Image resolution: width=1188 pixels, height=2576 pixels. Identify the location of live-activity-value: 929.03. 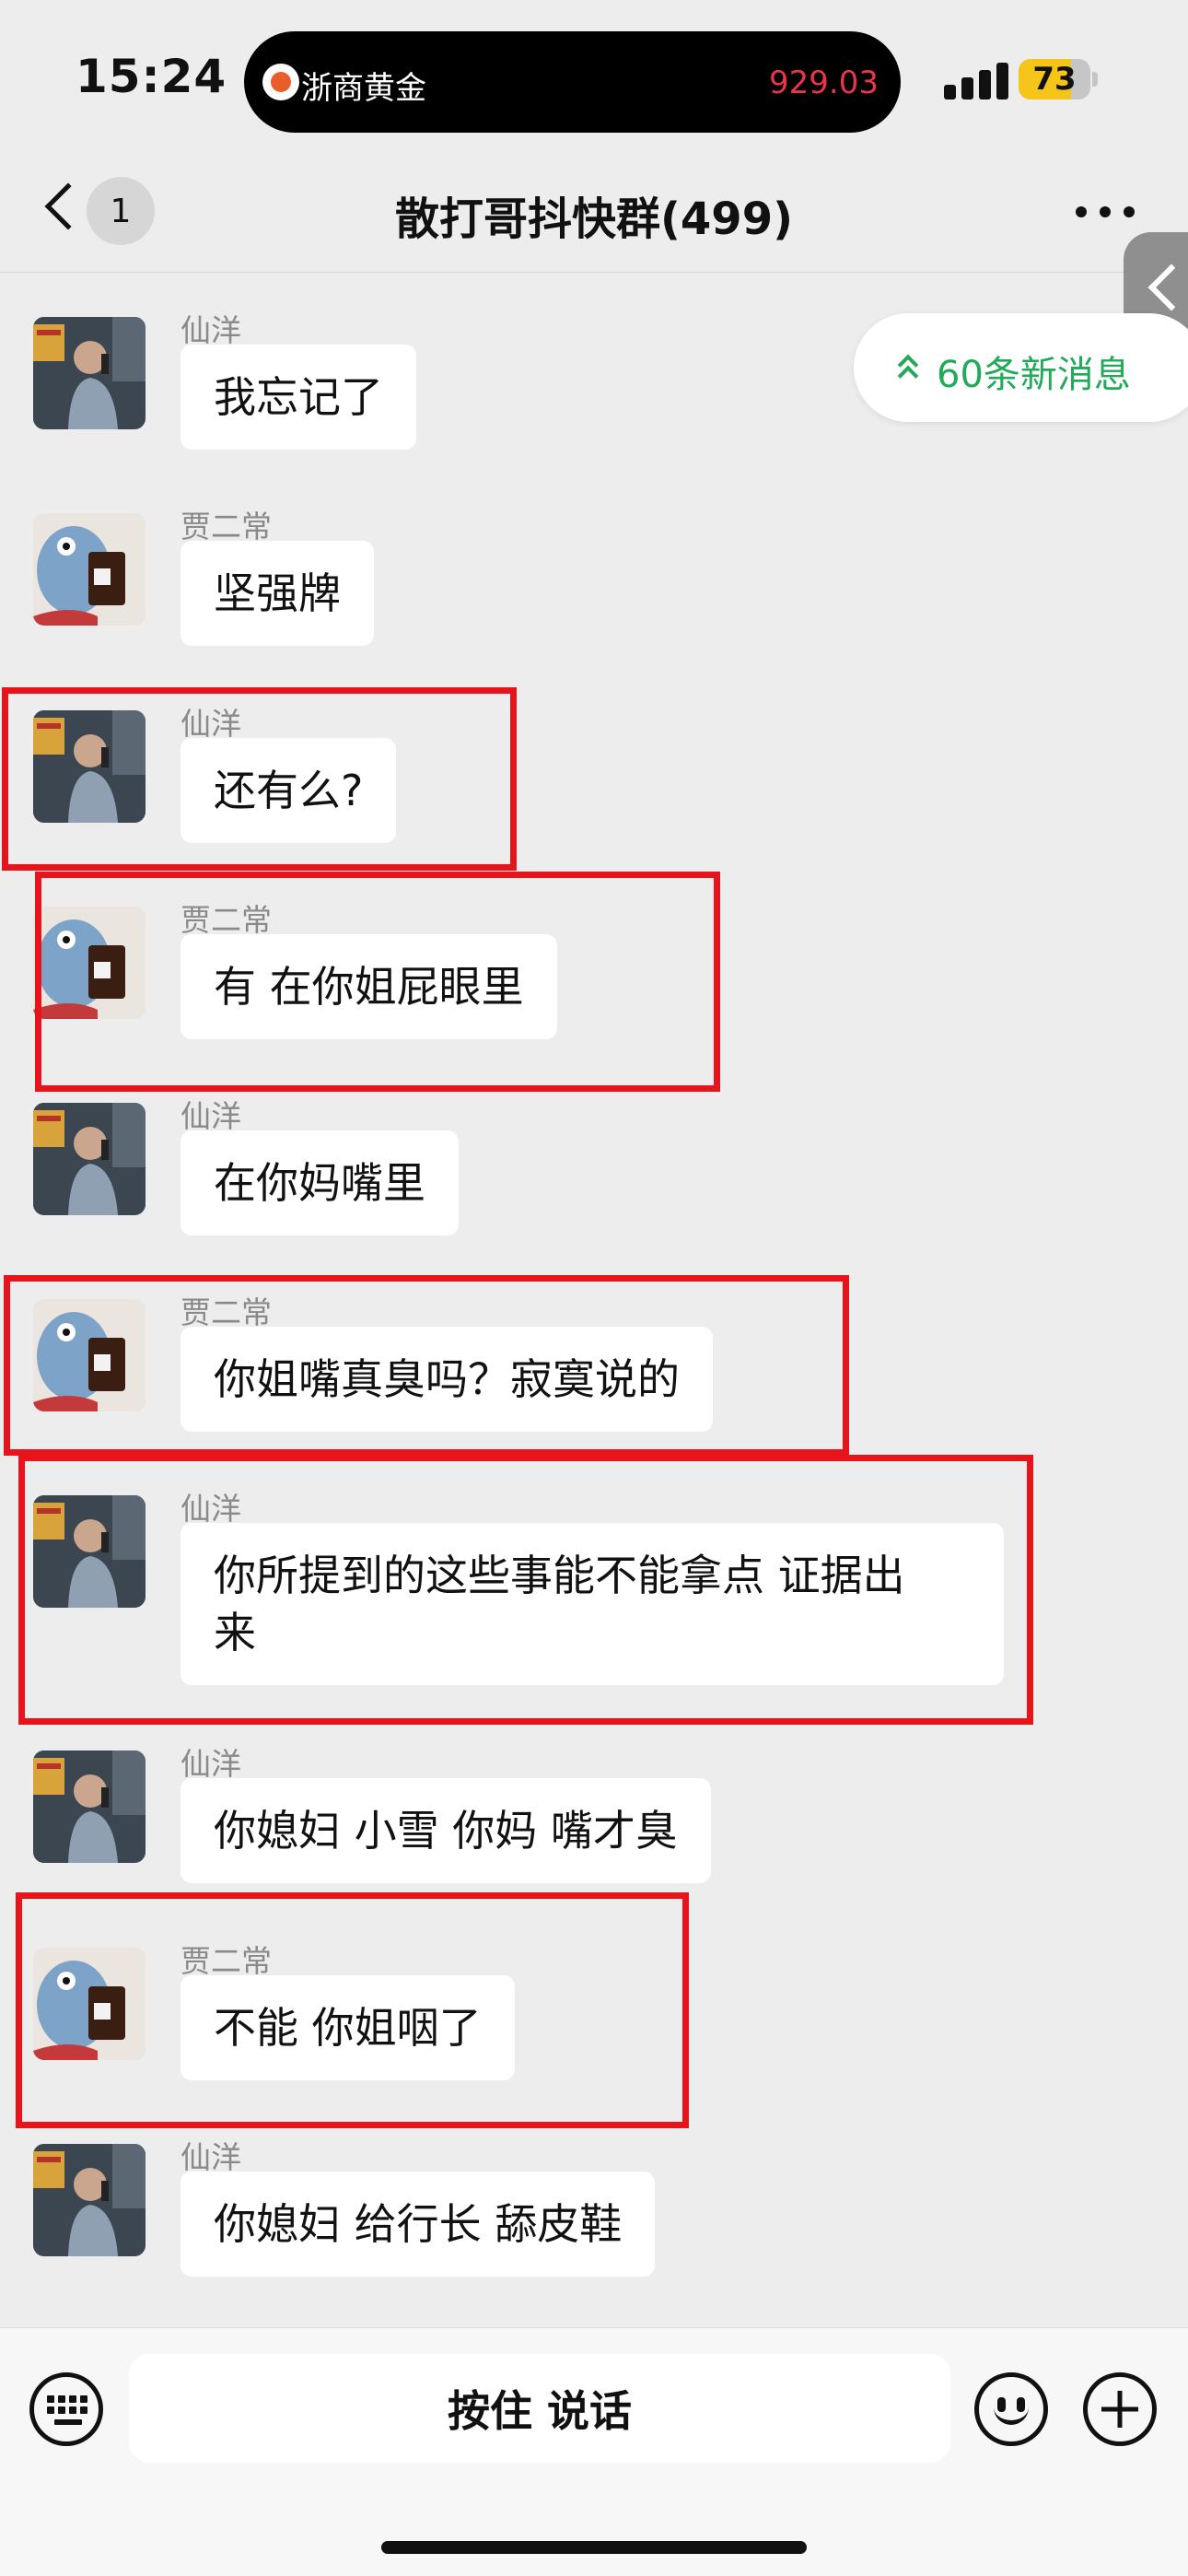
(824, 82).